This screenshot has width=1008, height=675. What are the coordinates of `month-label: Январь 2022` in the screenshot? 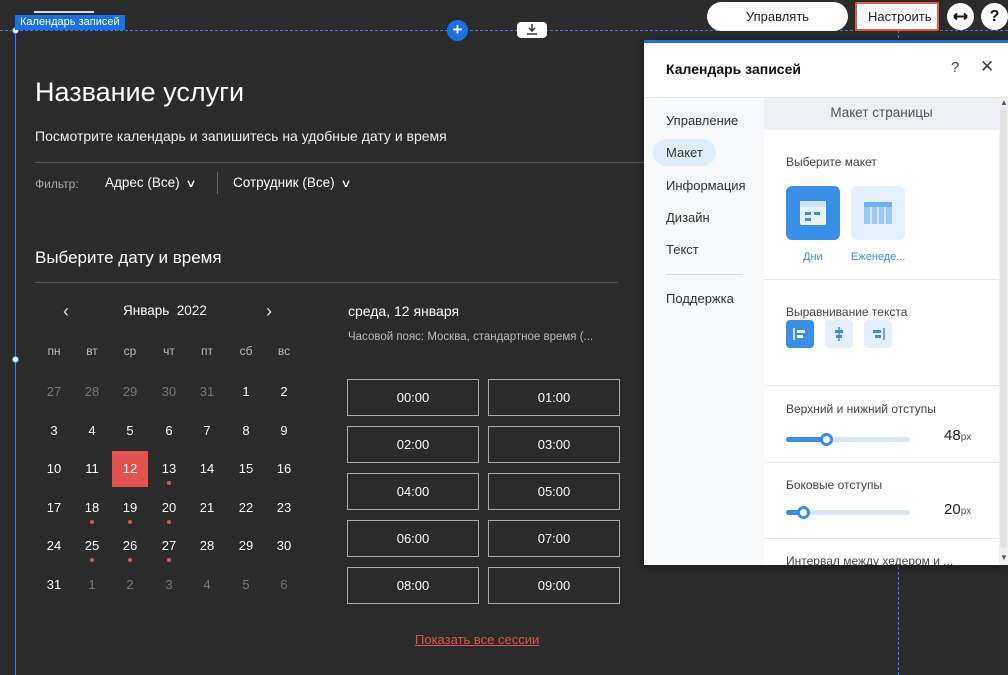 It's located at (165, 310).